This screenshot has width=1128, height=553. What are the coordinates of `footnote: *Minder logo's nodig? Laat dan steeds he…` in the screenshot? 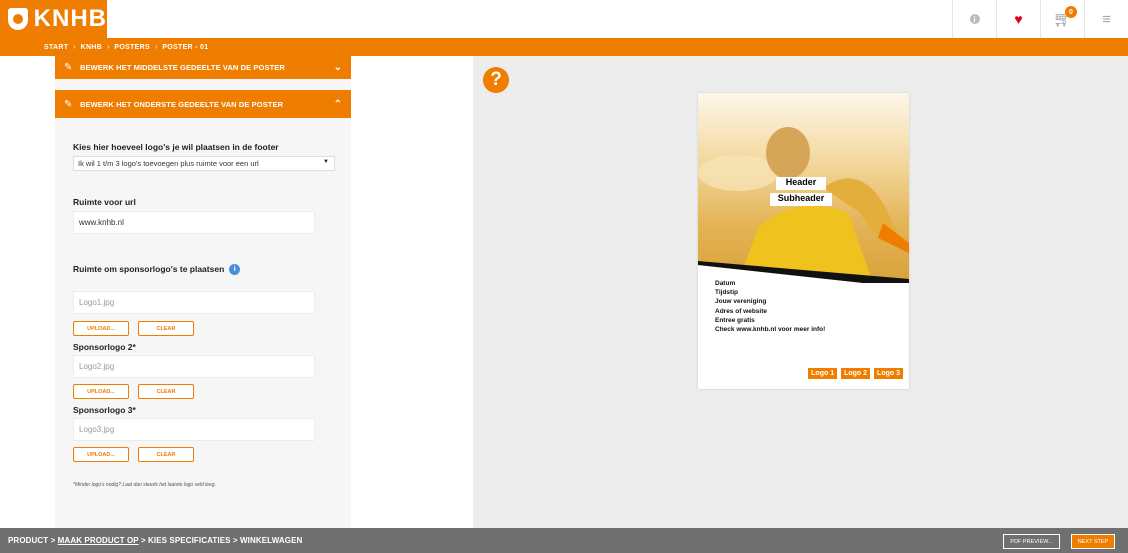 It's located at (144, 485).